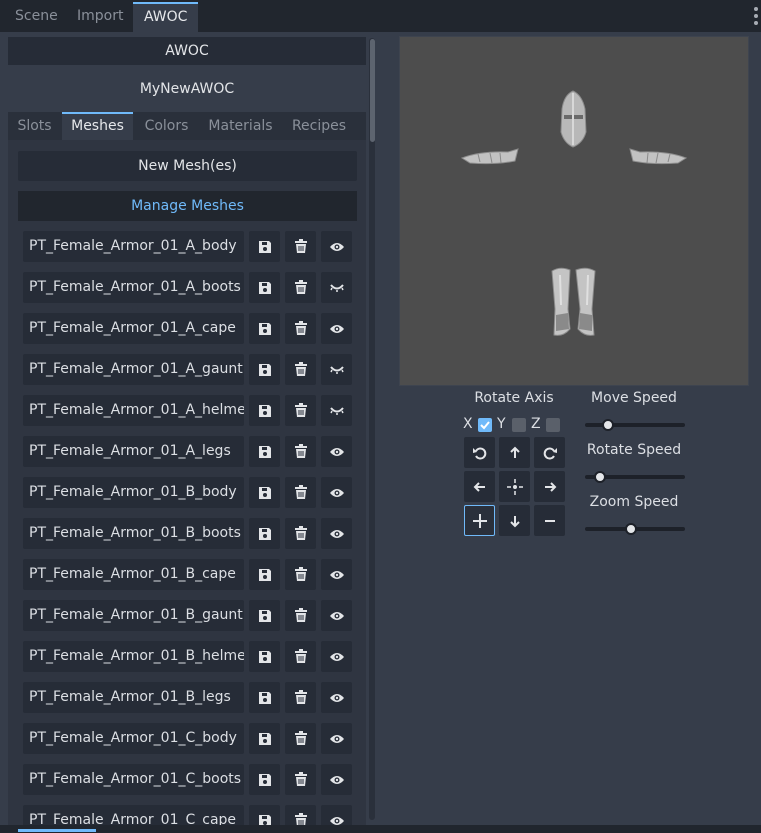 The height and width of the screenshot is (833, 761). What do you see at coordinates (549, 452) in the screenshot?
I see `rotate-cw-button` at bounding box center [549, 452].